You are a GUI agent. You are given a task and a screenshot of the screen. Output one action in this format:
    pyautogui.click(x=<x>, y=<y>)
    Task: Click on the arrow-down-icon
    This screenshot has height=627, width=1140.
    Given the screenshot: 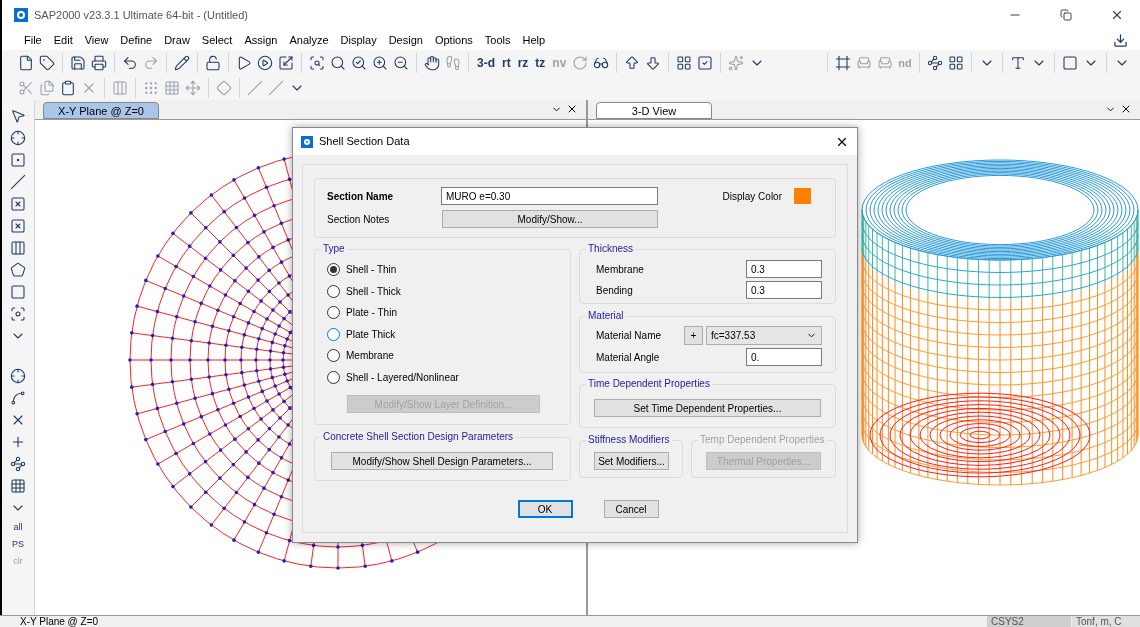 What is the action you would take?
    pyautogui.click(x=653, y=63)
    